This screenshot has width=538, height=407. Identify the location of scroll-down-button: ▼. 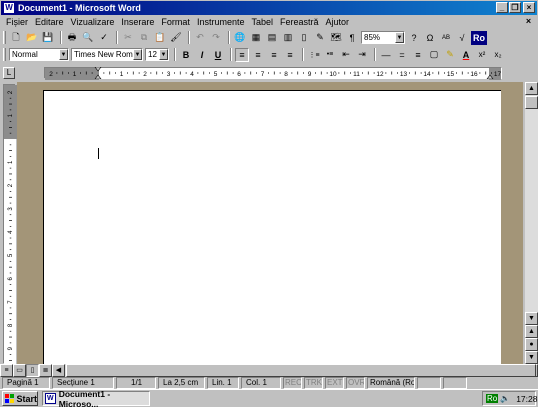
(531, 318).